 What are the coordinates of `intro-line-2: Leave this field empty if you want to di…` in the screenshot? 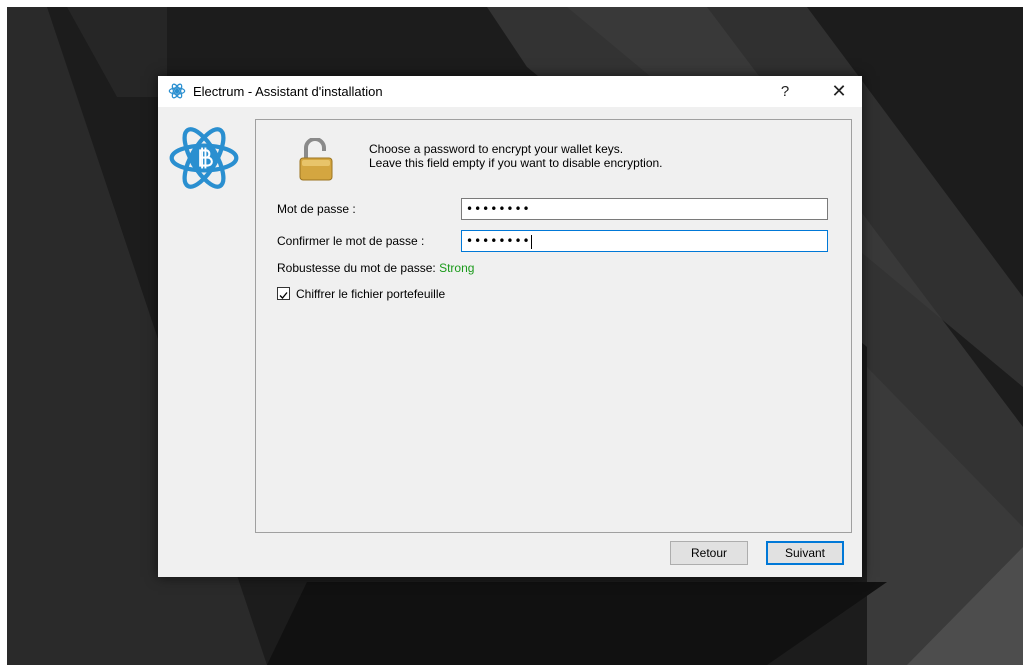 It's located at (516, 163).